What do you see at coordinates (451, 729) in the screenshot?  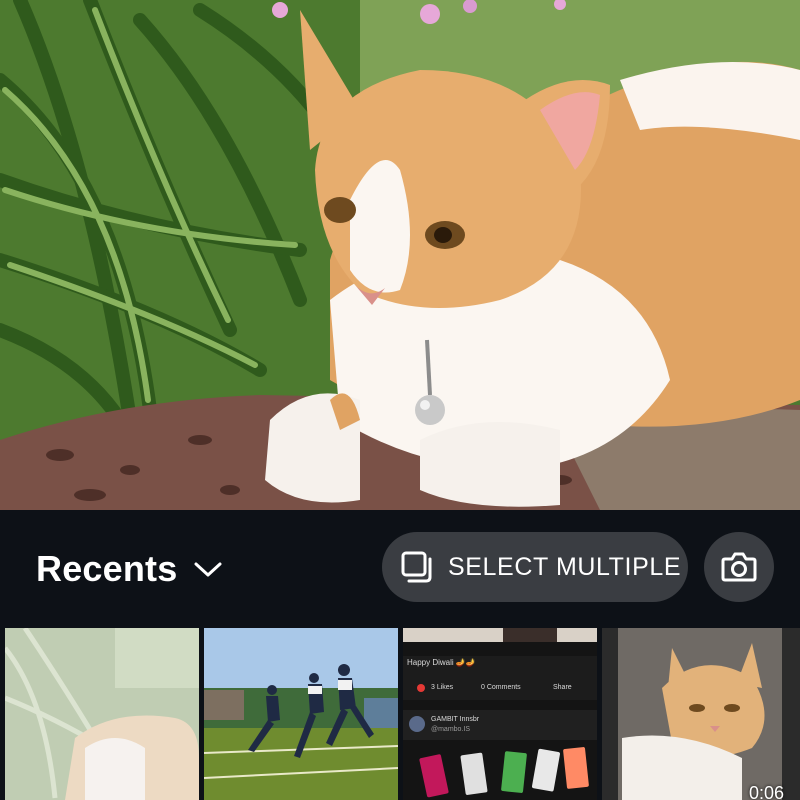 I see `post-author-handle: @mambo.IS` at bounding box center [451, 729].